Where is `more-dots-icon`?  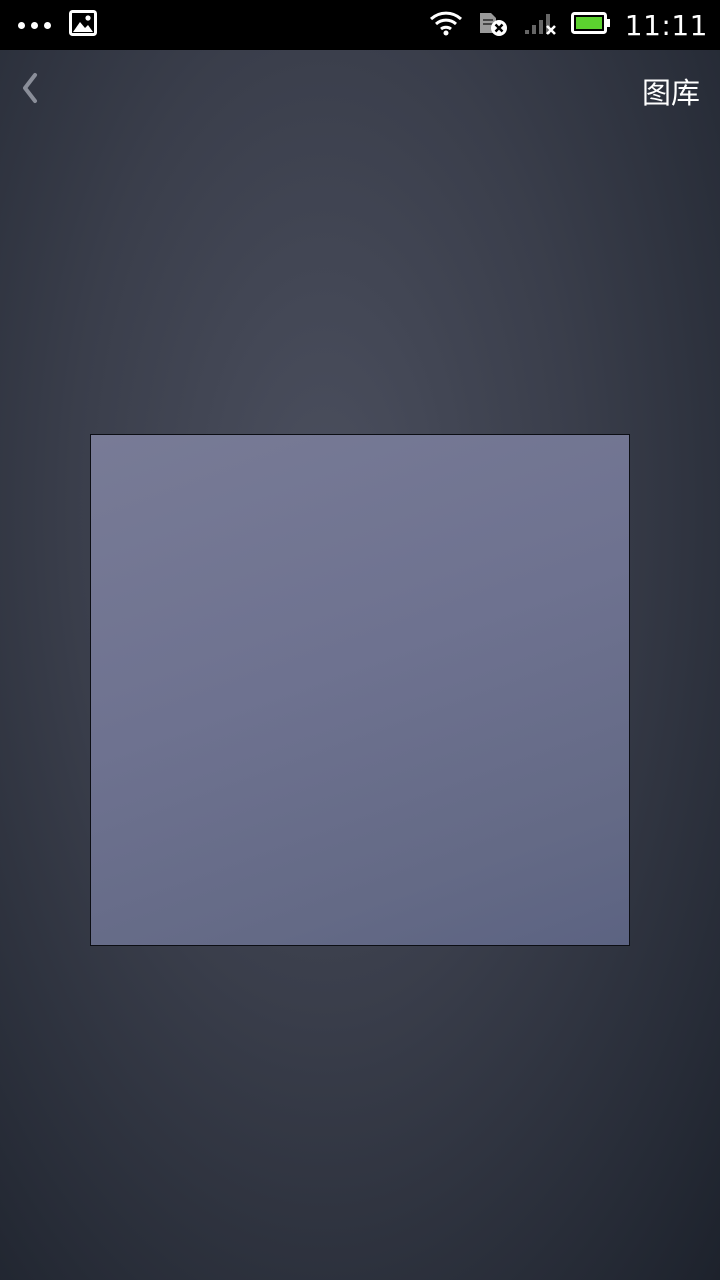 more-dots-icon is located at coordinates (34, 25).